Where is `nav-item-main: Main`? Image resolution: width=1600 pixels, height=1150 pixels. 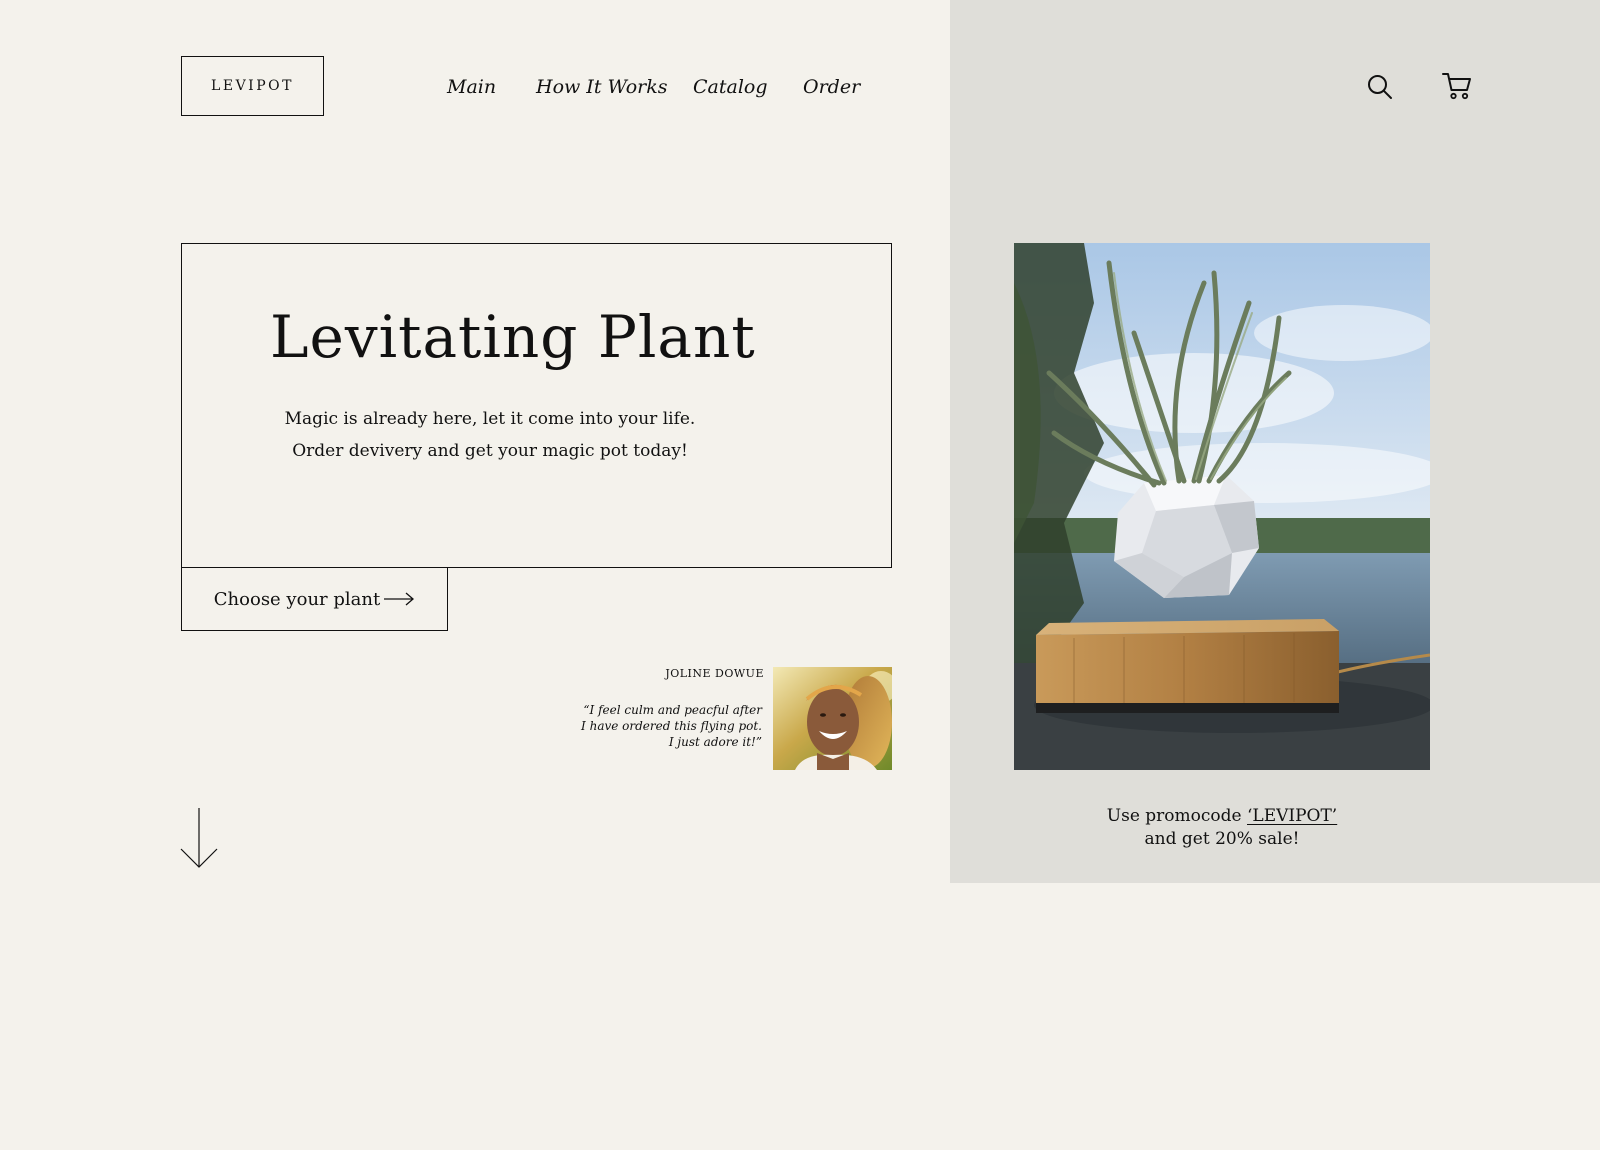
nav-item-main: Main is located at coordinates (471, 87).